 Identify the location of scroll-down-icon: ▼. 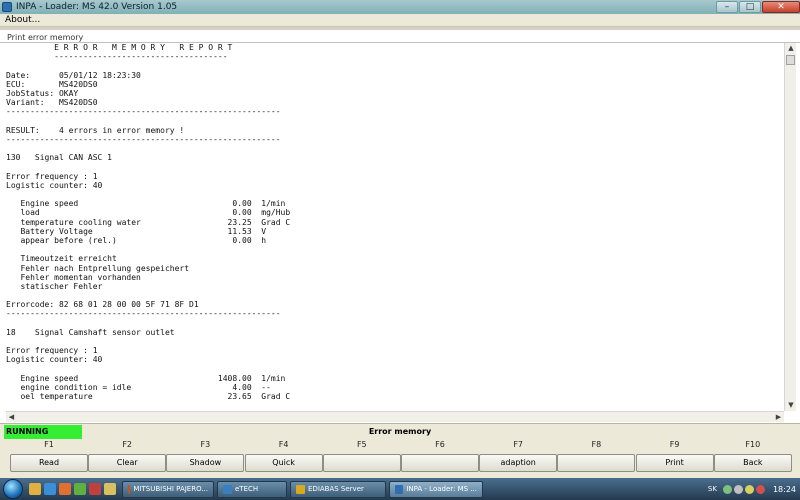
(791, 405).